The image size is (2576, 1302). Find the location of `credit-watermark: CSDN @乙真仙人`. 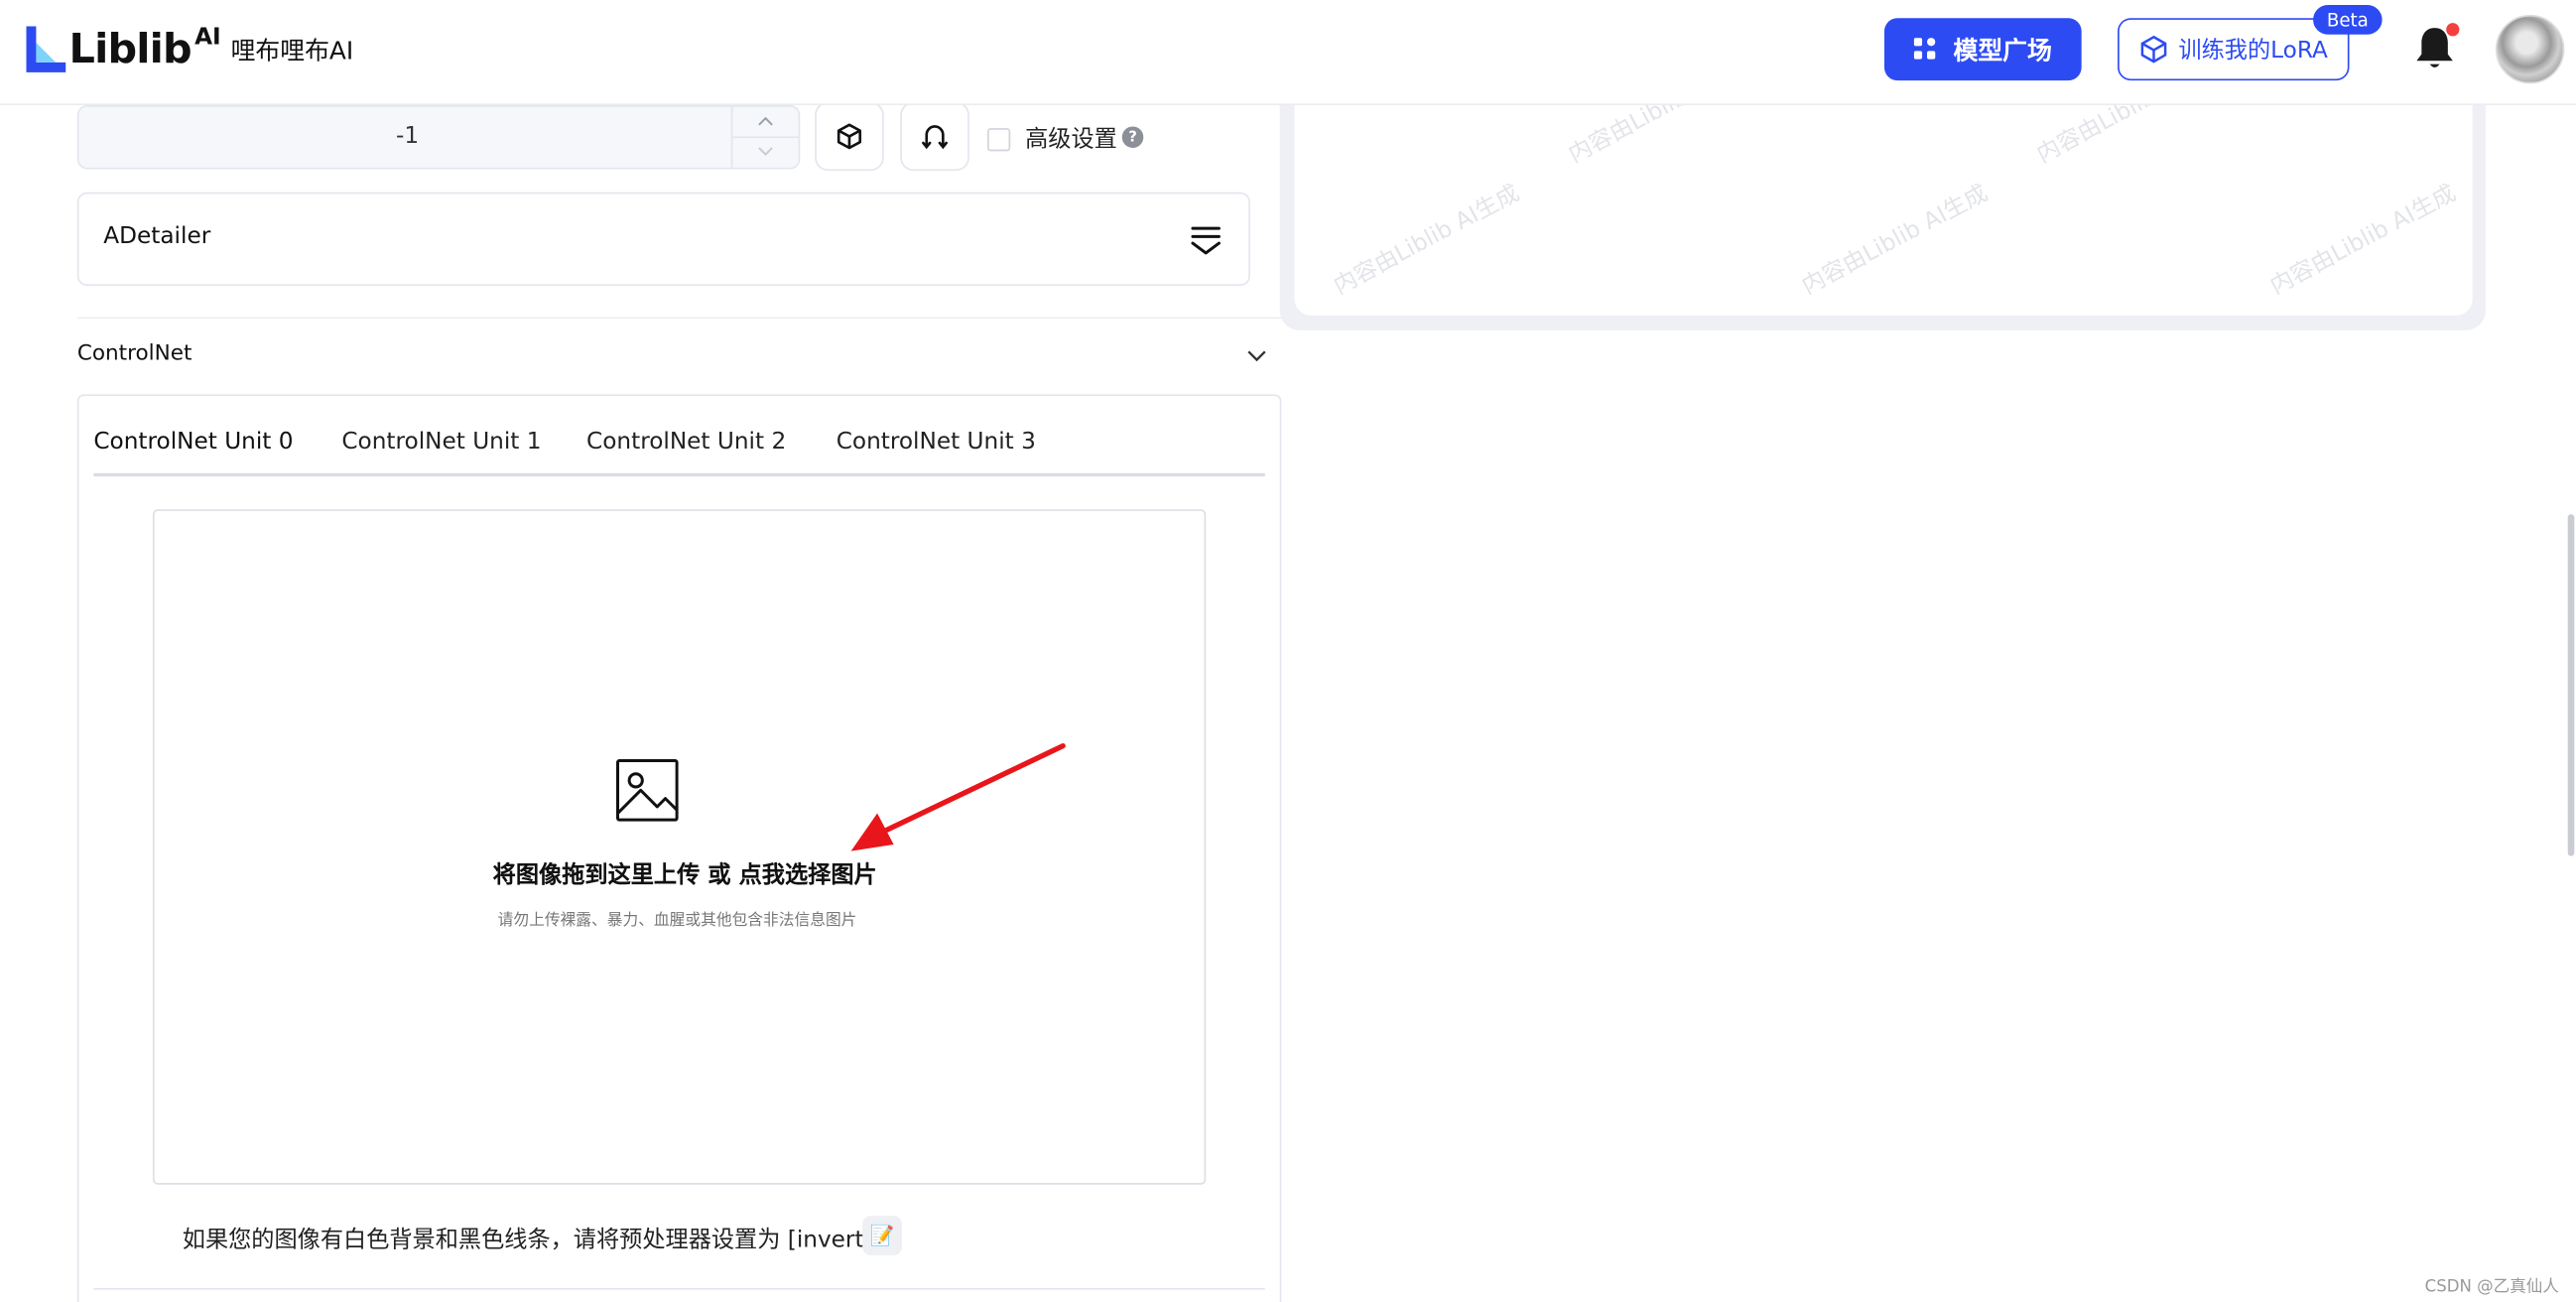

credit-watermark: CSDN @乙真仙人 is located at coordinates (2492, 1287).